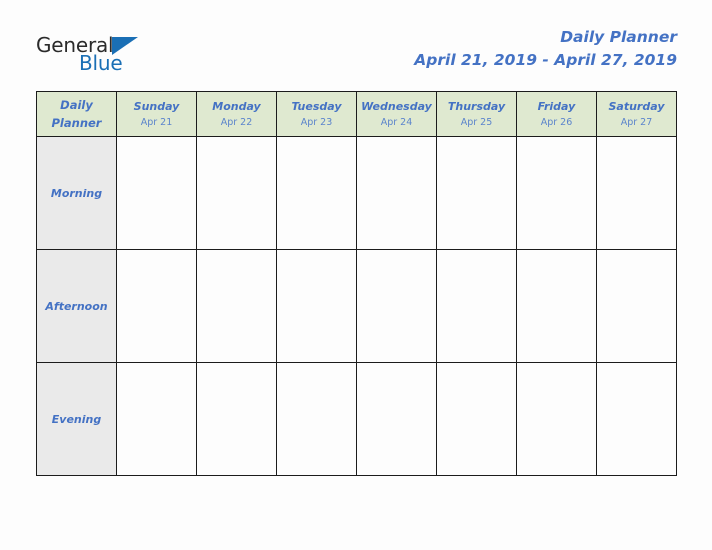 The height and width of the screenshot is (550, 712). What do you see at coordinates (101, 63) in the screenshot?
I see `logo-text-blue: Blue` at bounding box center [101, 63].